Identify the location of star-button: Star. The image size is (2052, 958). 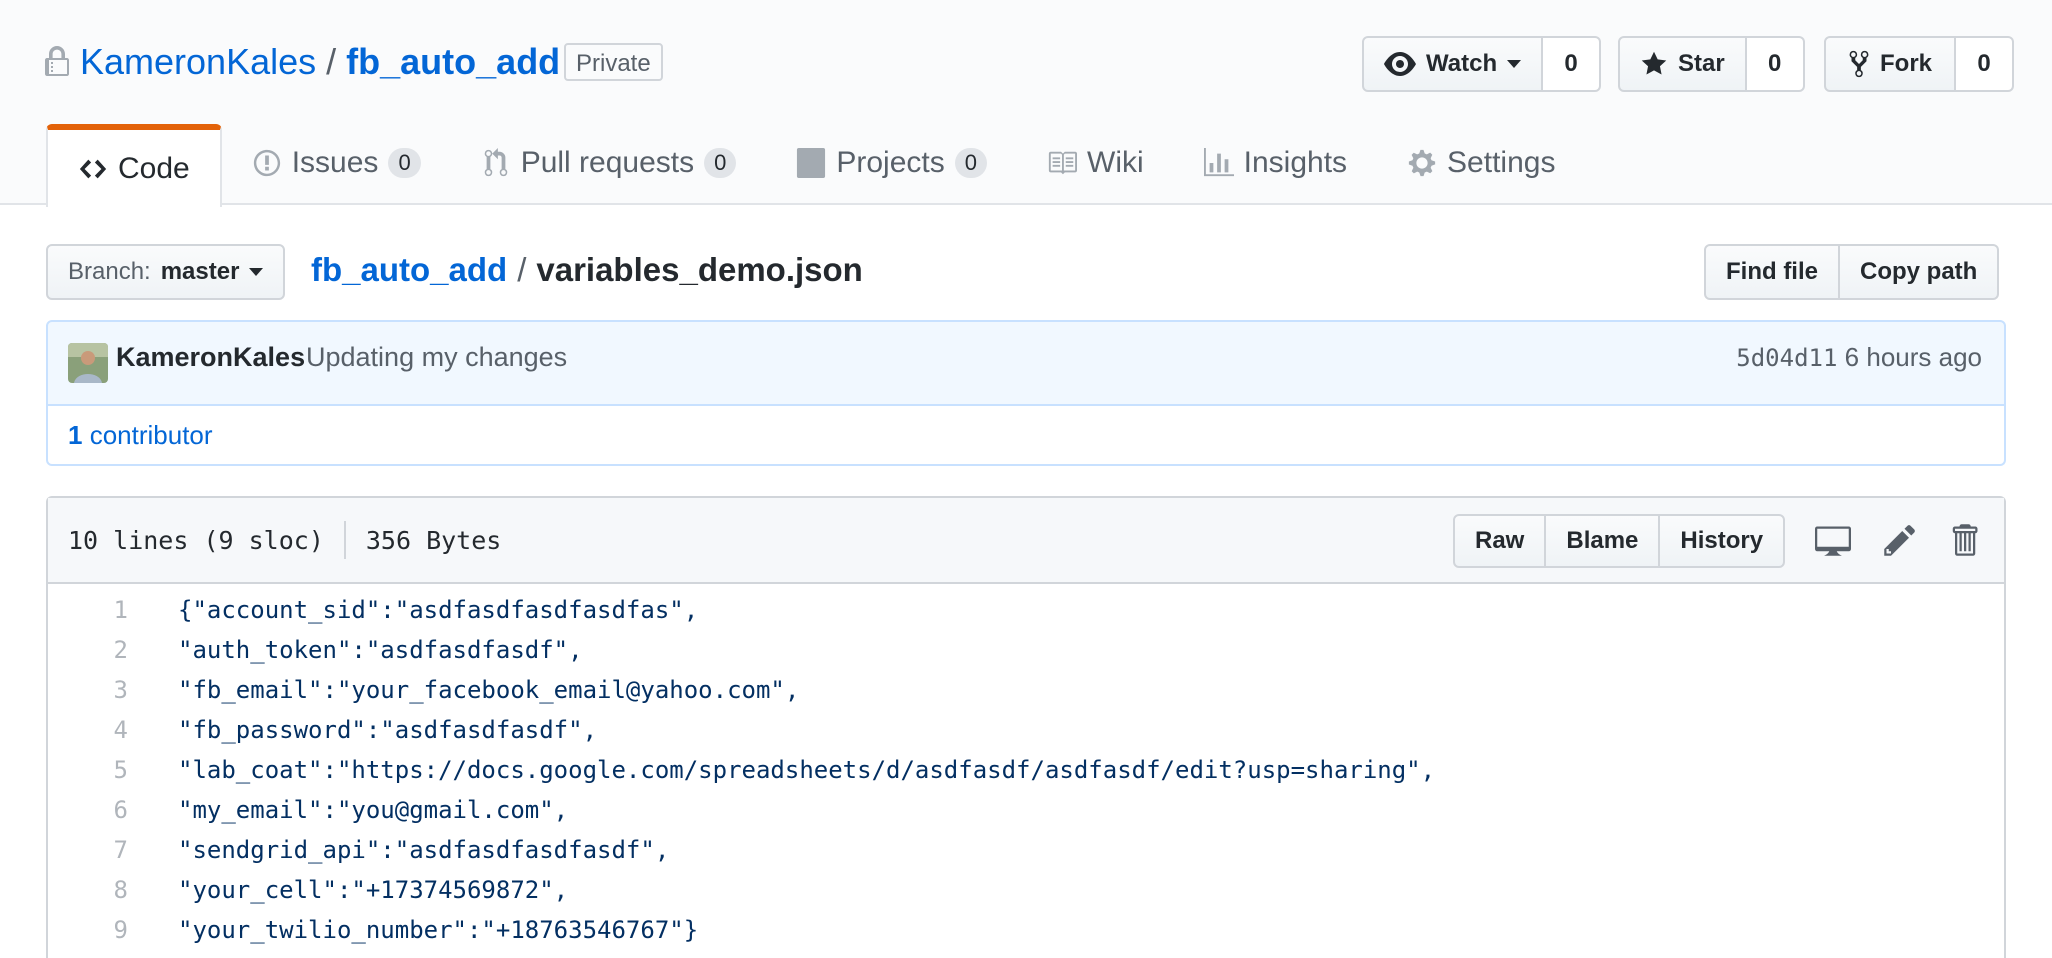
(1682, 64).